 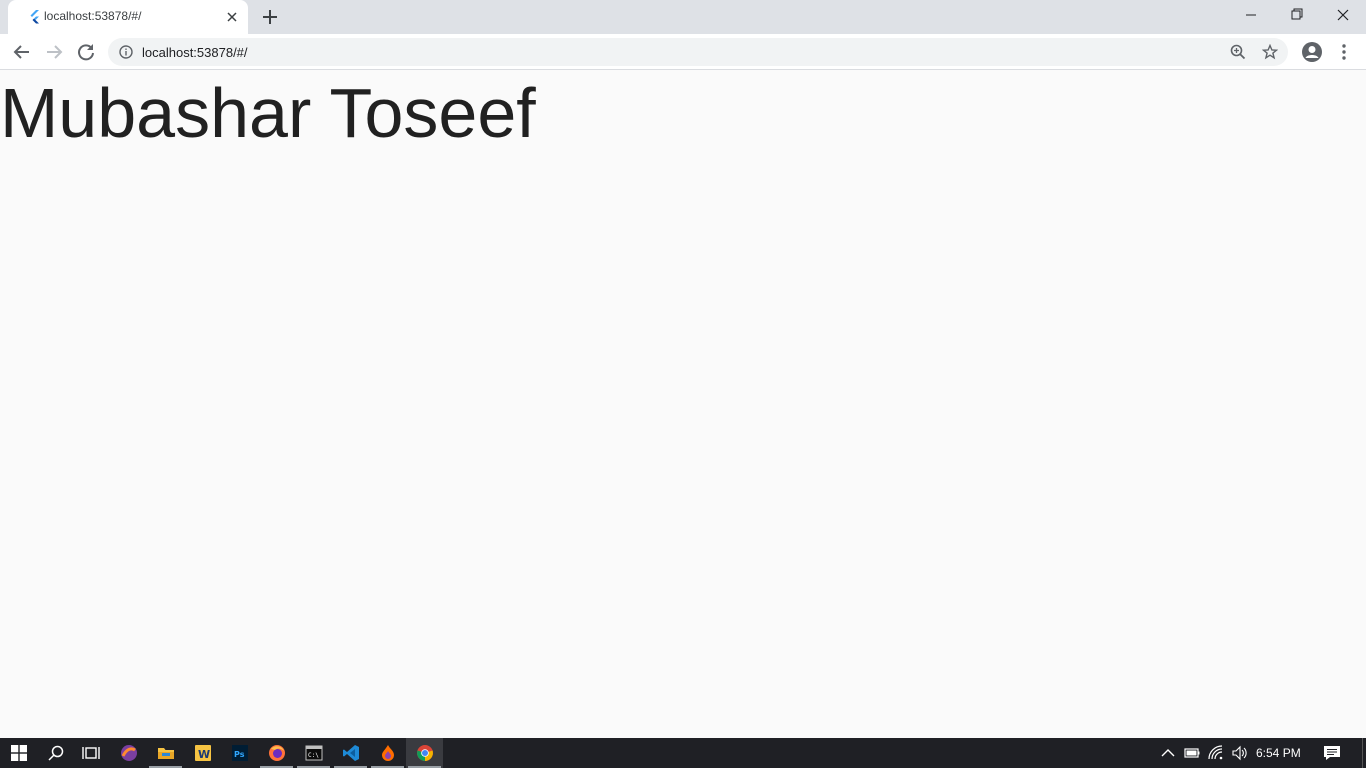 I want to click on taskbar-clock: 6:54 PM, so click(x=1278, y=753).